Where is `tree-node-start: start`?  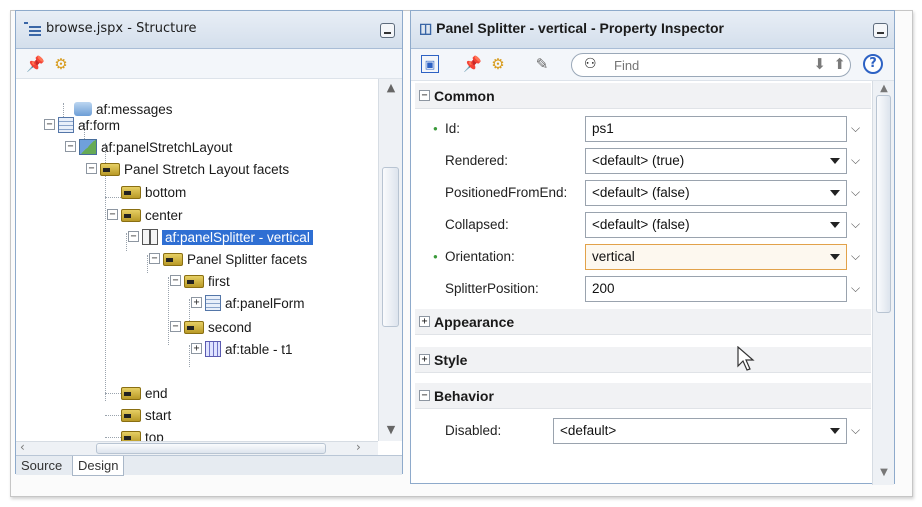
tree-node-start: start is located at coordinates (146, 415).